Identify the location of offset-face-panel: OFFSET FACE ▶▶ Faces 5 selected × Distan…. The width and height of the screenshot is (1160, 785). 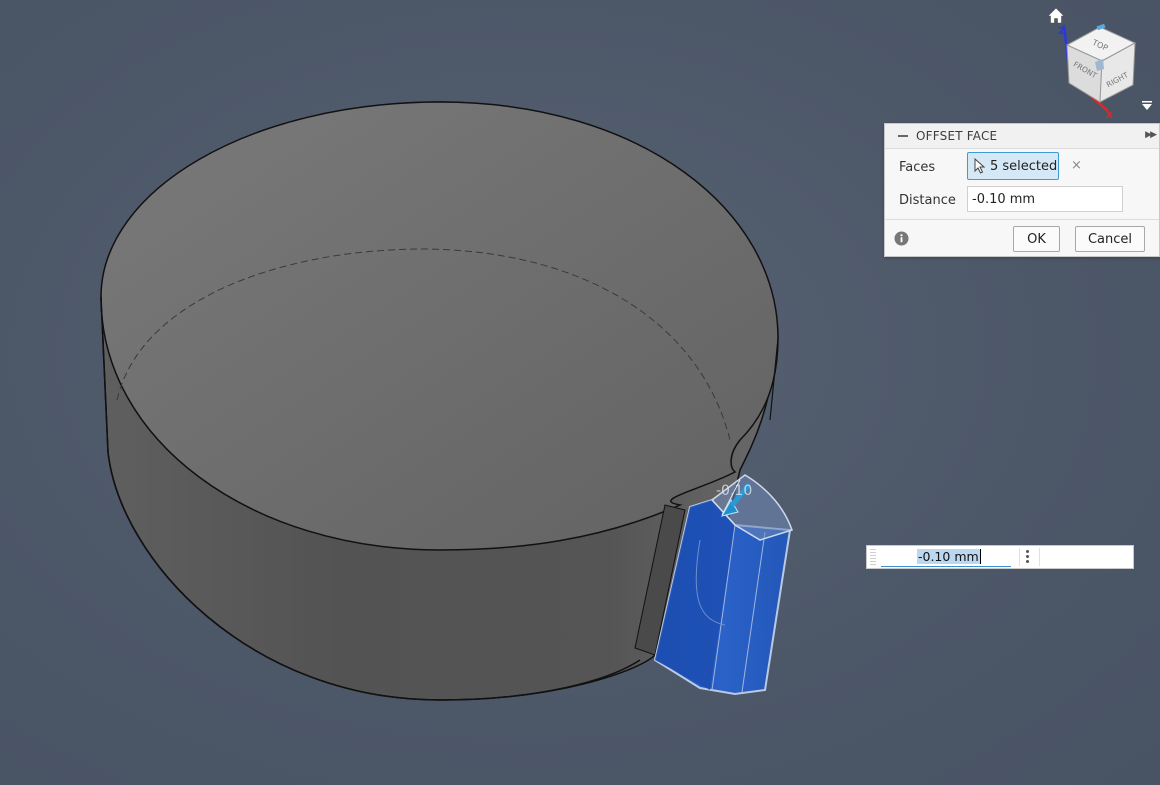
(1022, 190).